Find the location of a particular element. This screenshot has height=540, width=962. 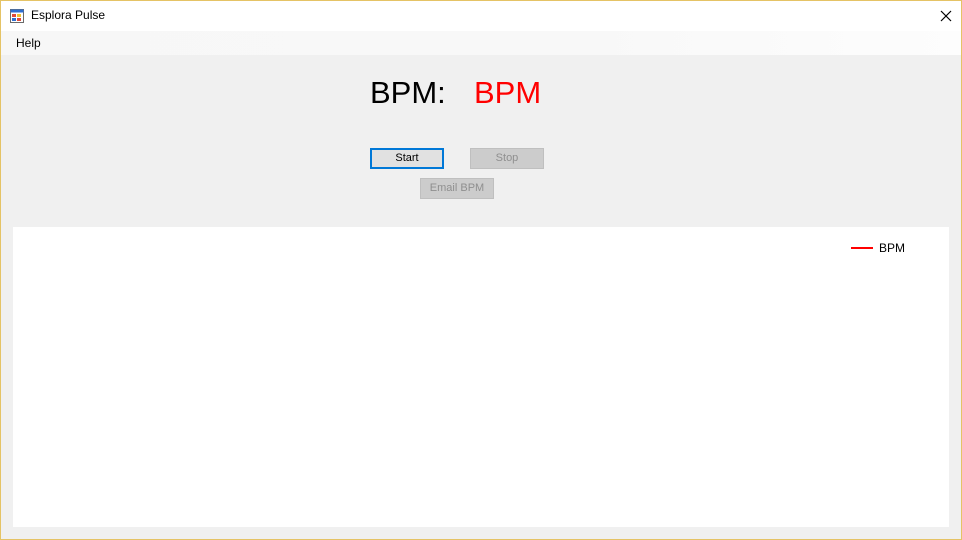

menu-bar: Help is located at coordinates (481, 43).